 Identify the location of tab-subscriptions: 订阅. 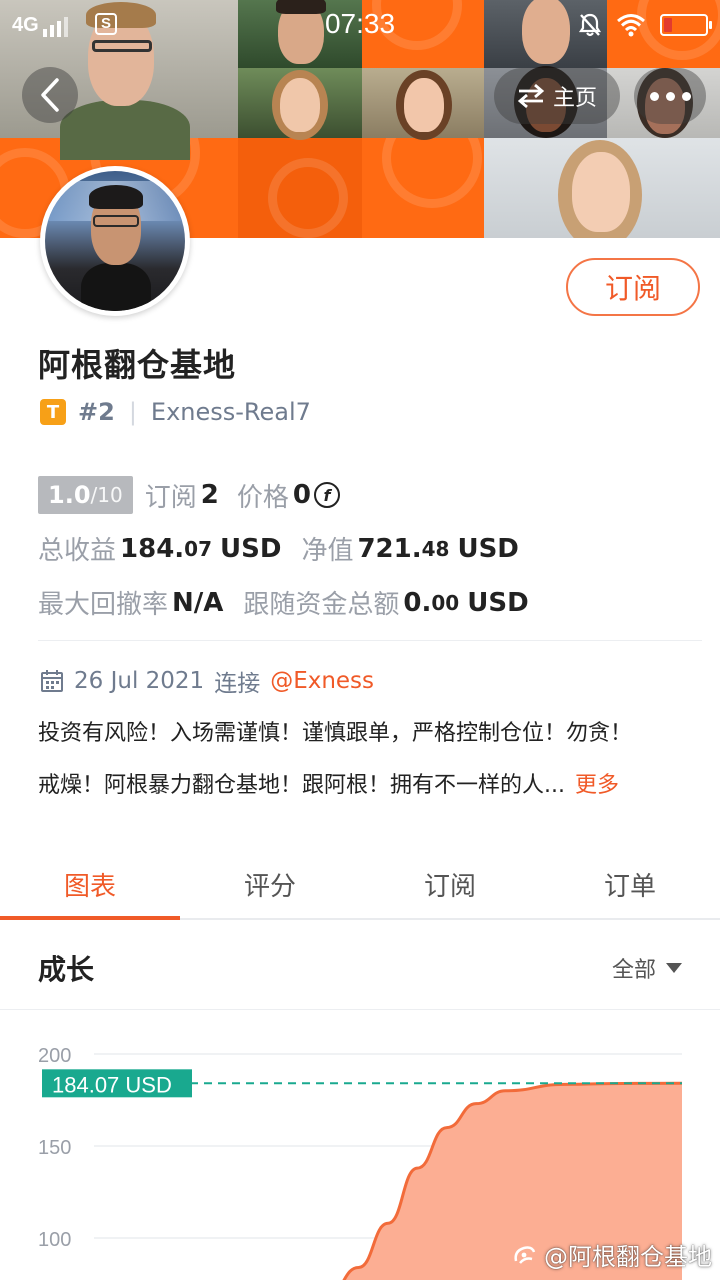
(450, 882).